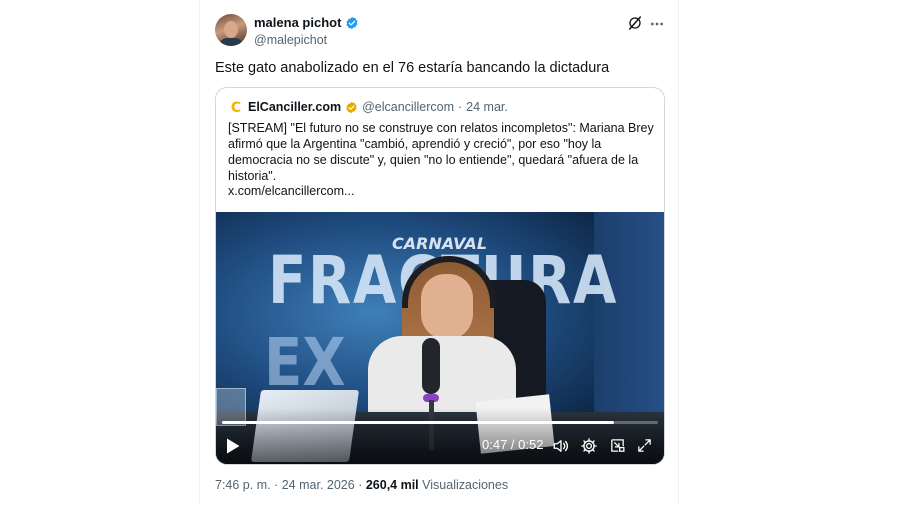 The width and height of the screenshot is (900, 505). Describe the element at coordinates (294, 107) in the screenshot. I see `quoted-author-name: ElCanciller.com` at that location.